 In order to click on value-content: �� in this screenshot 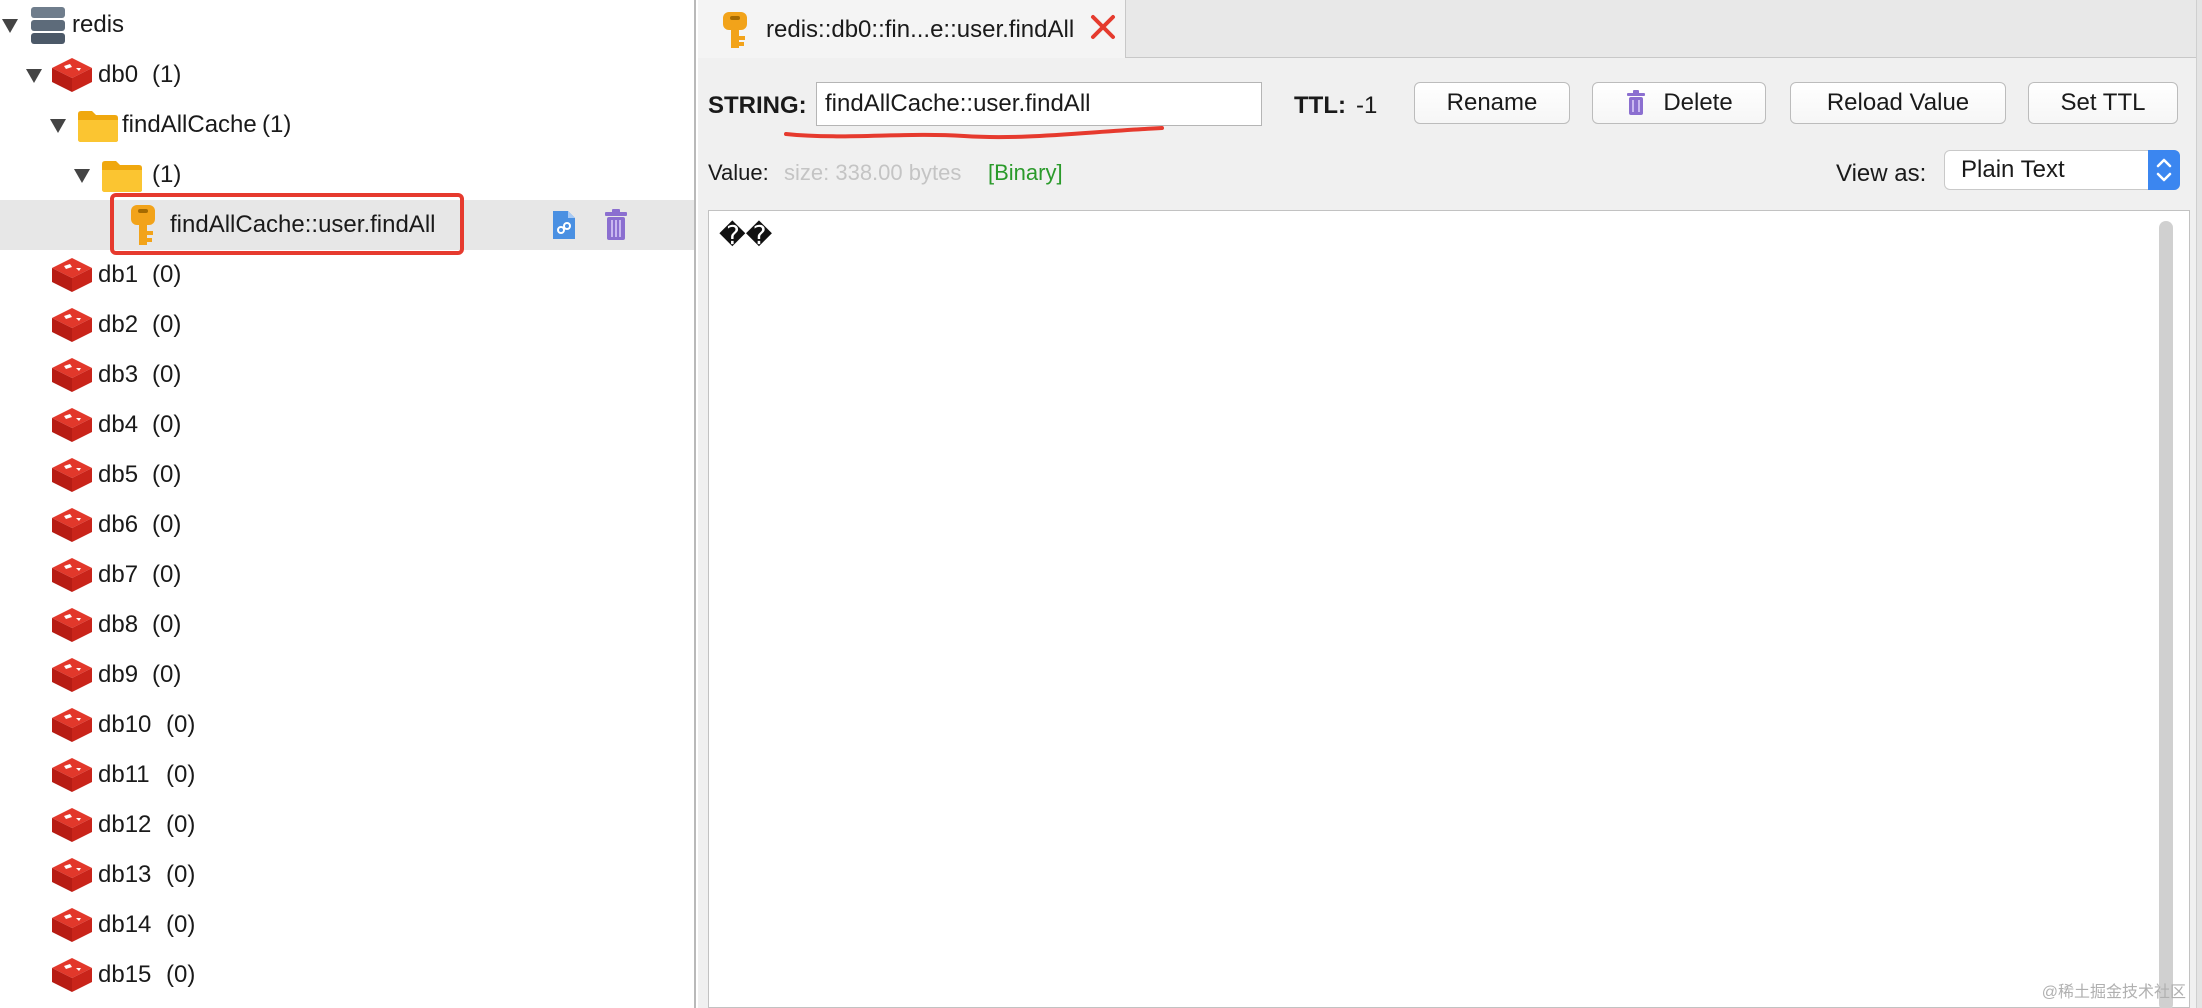, I will do `click(746, 236)`.